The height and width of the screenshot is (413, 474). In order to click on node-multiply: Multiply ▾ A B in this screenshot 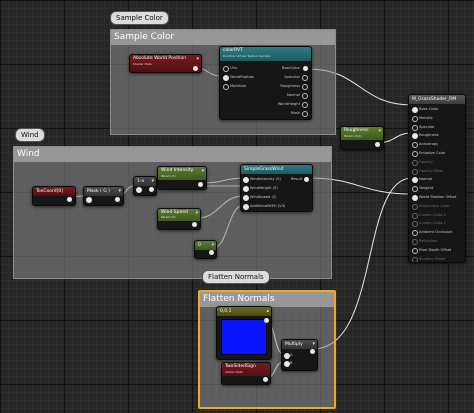, I will do `click(299, 355)`.